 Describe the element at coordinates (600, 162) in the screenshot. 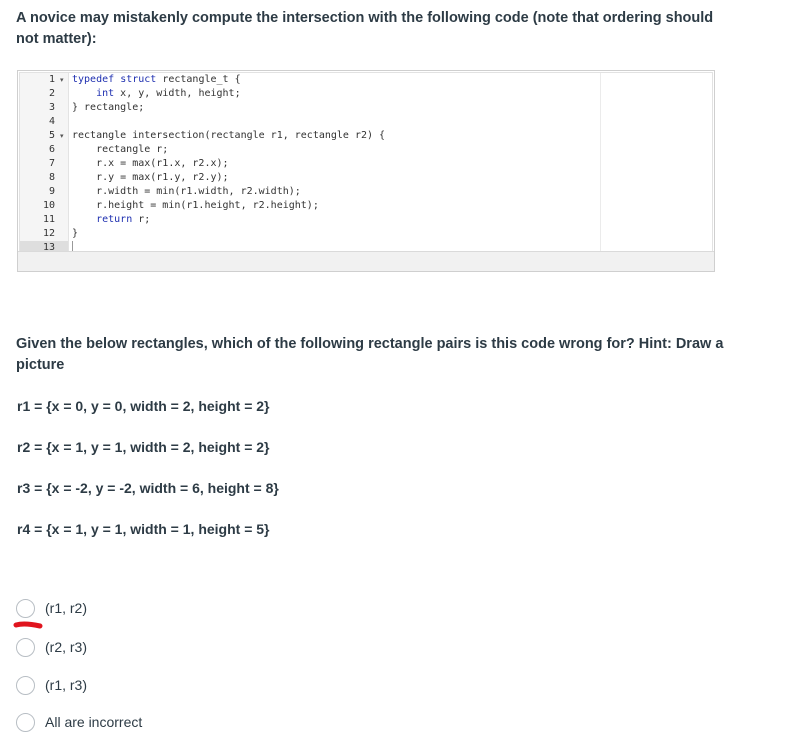

I see `print-margin` at that location.